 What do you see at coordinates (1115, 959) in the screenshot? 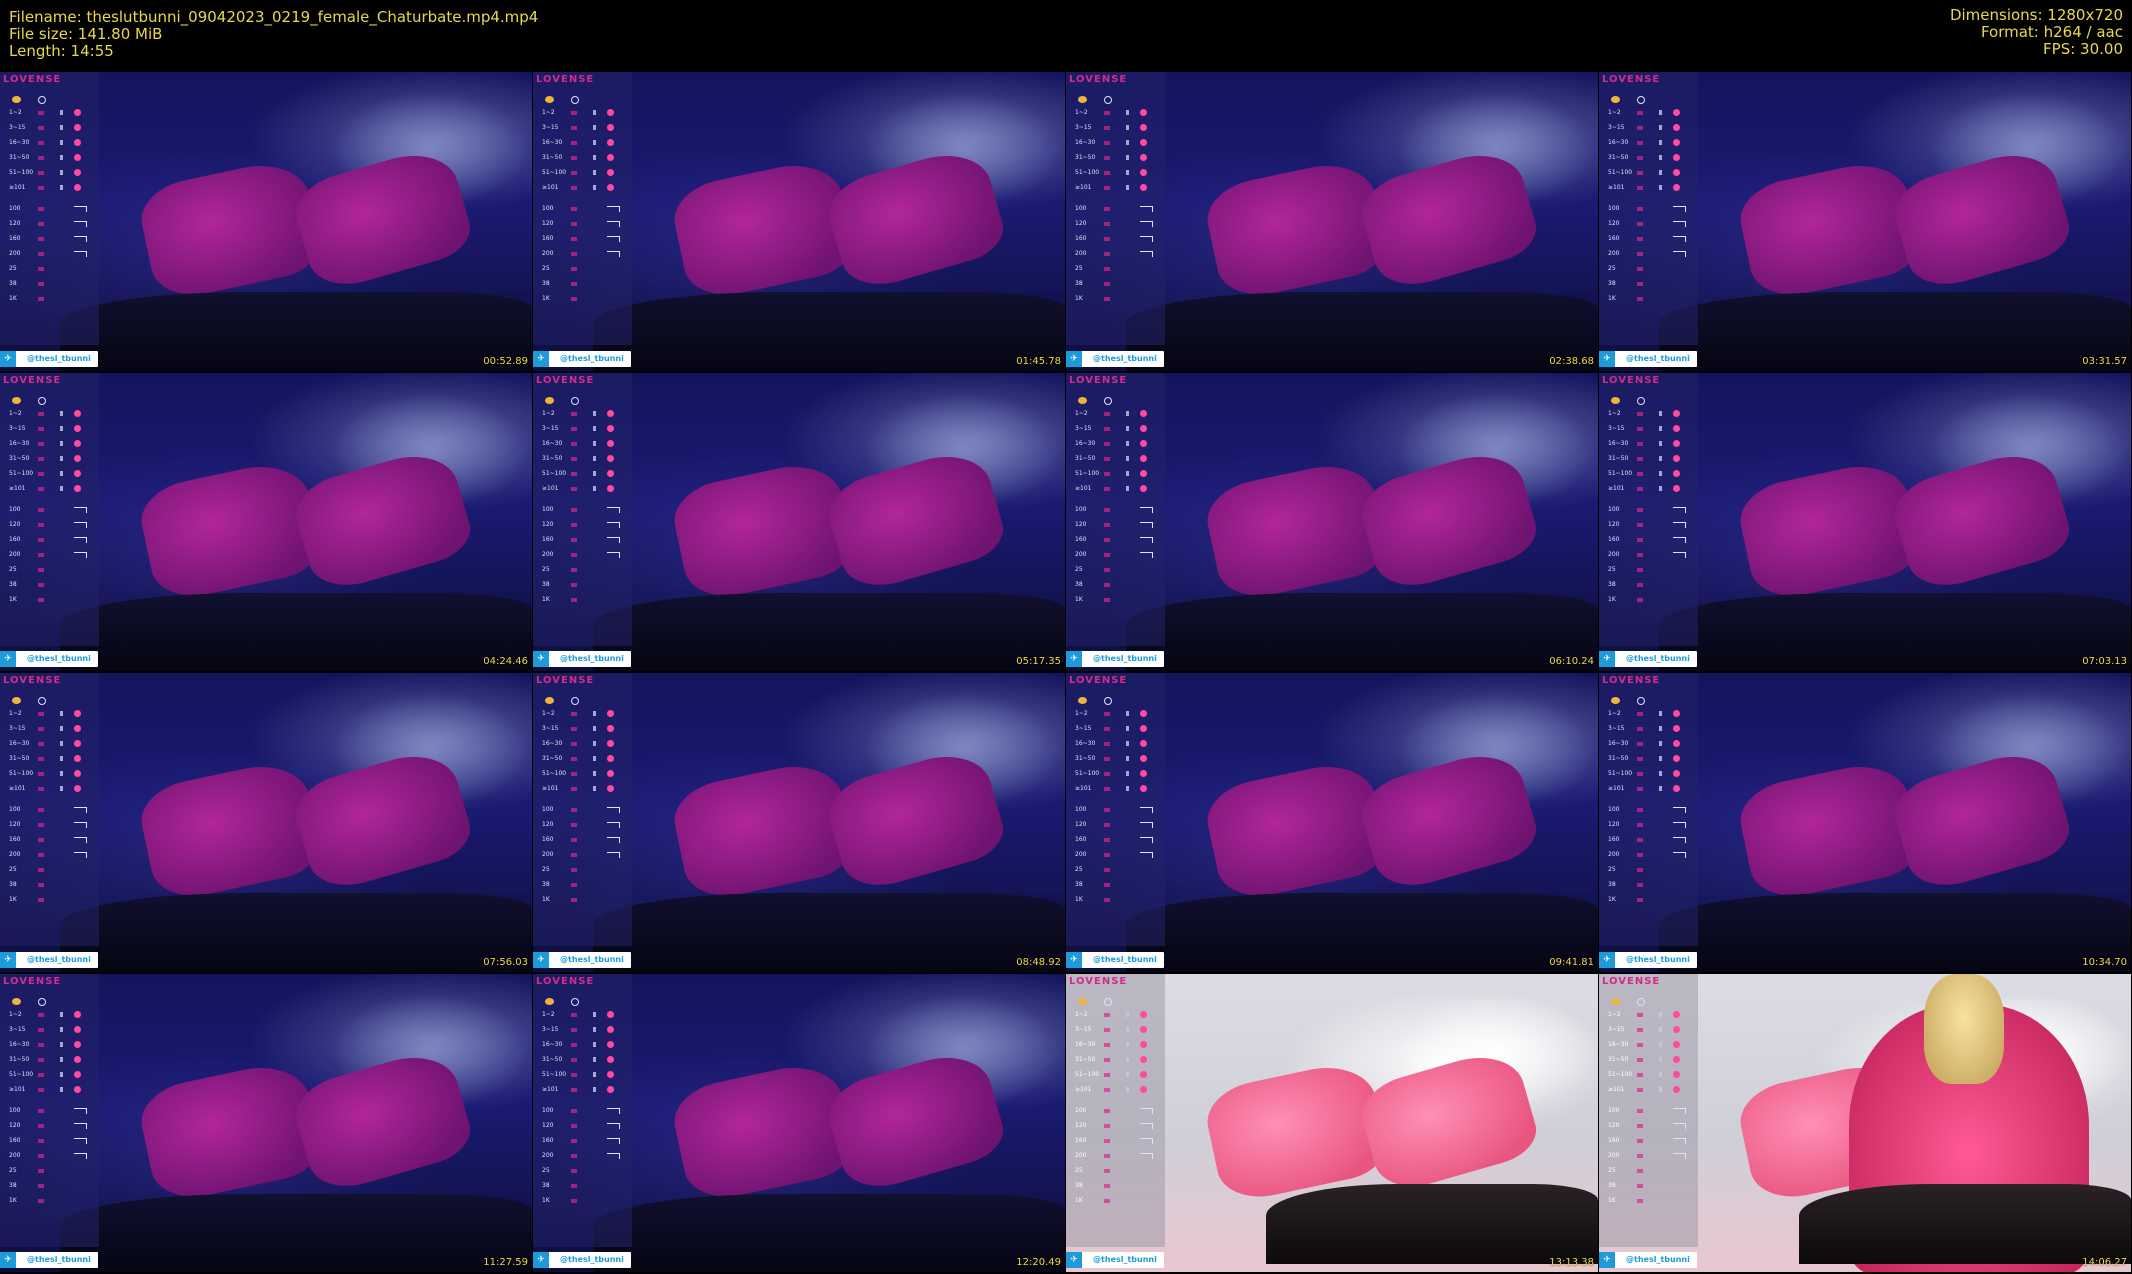
I see `twitter-handle-badge: ✈ @thesl_tbunni` at bounding box center [1115, 959].